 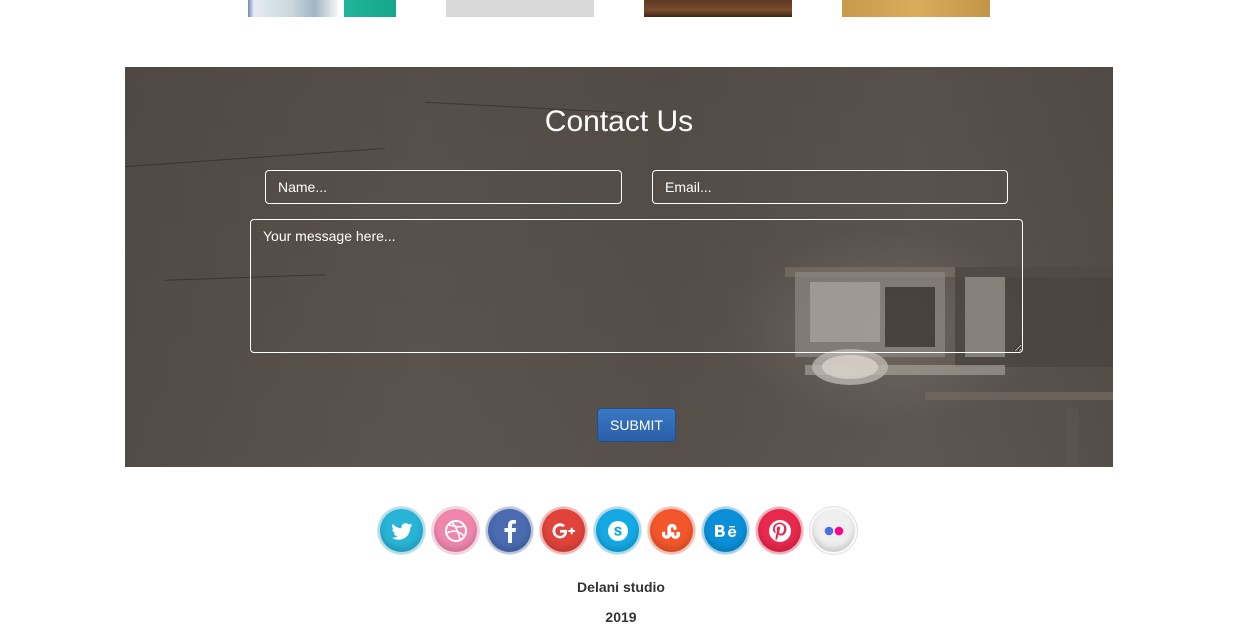 What do you see at coordinates (830, 187) in the screenshot?
I see `email-input` at bounding box center [830, 187].